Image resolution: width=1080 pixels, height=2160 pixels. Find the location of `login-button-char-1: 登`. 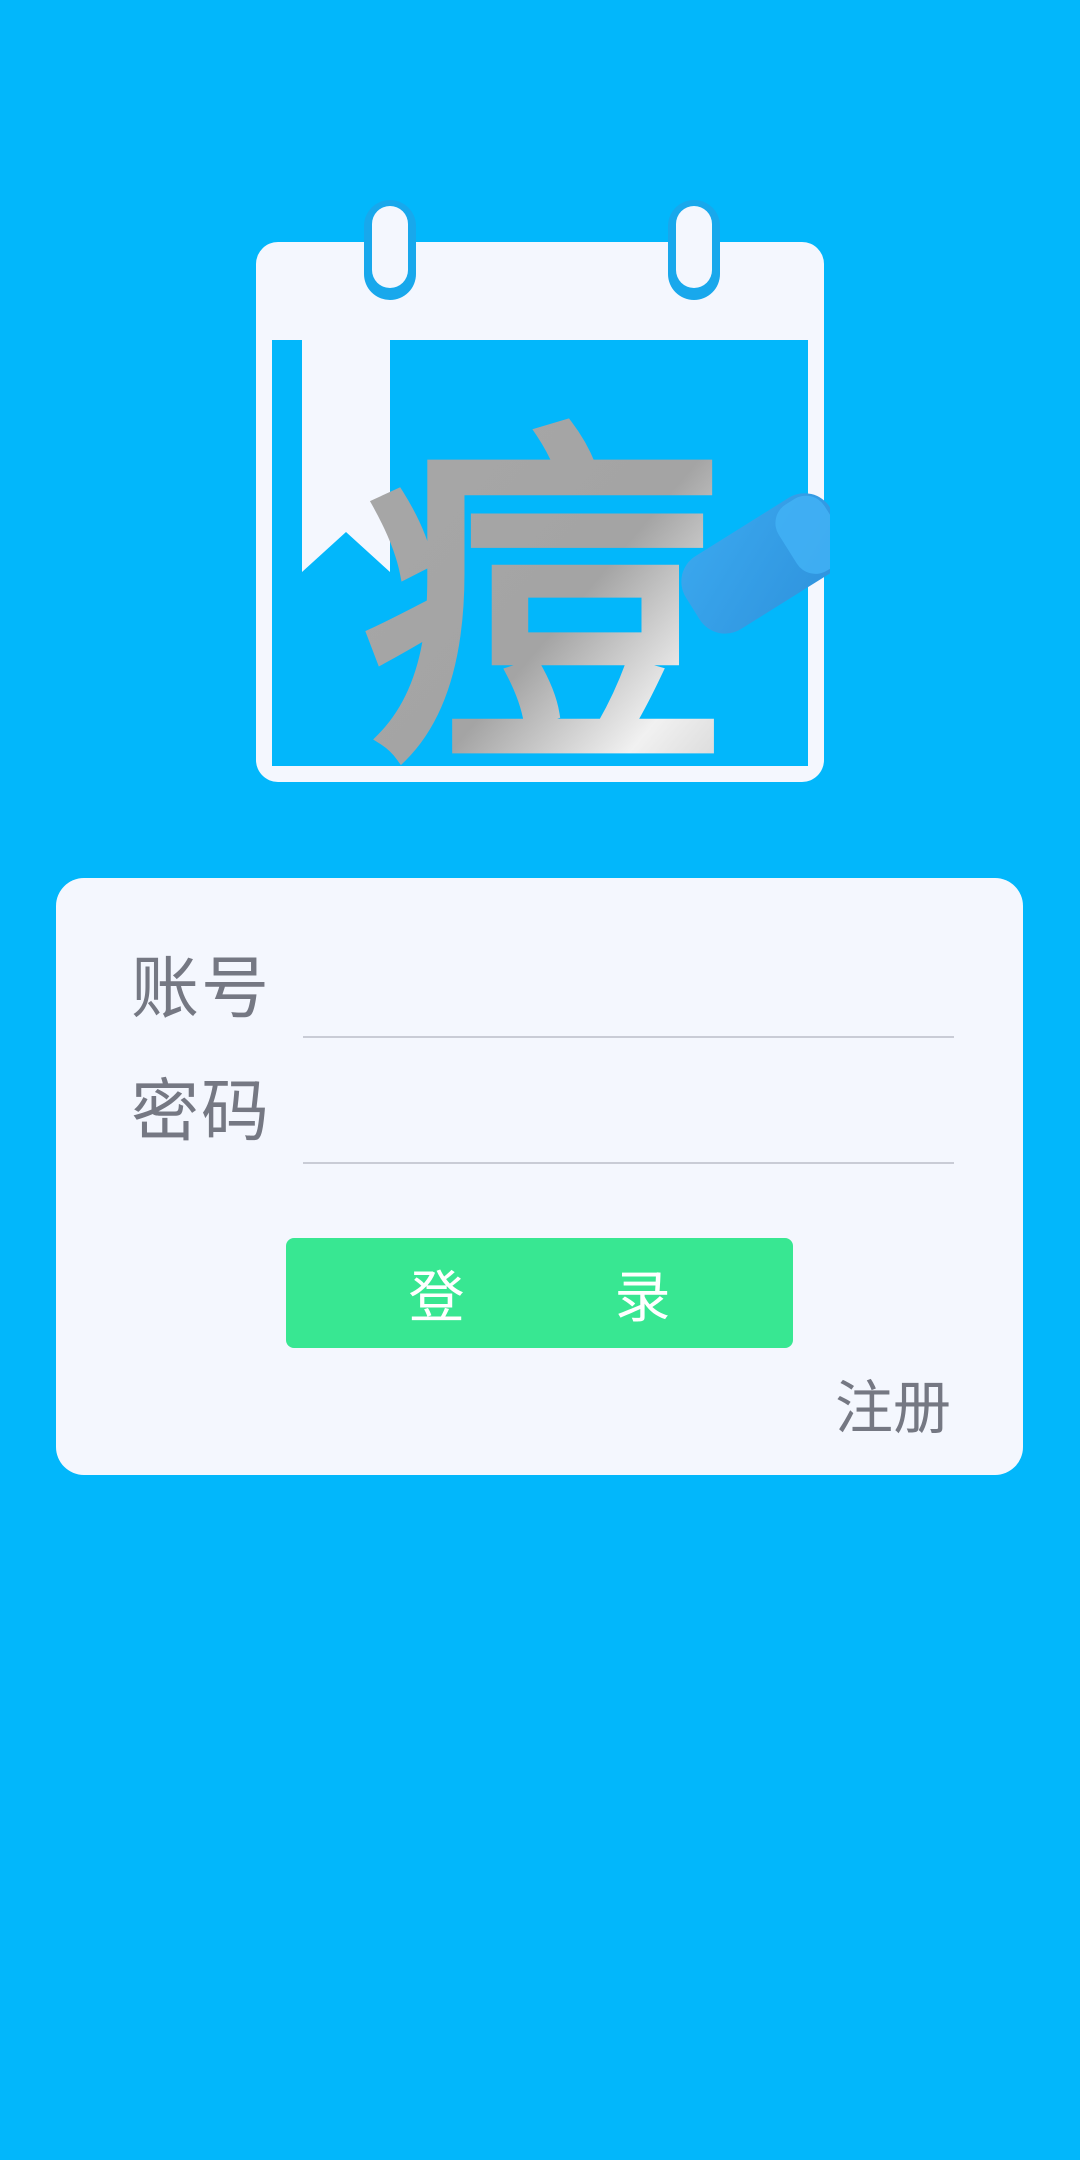

login-button-char-1: 登 is located at coordinates (436, 1298).